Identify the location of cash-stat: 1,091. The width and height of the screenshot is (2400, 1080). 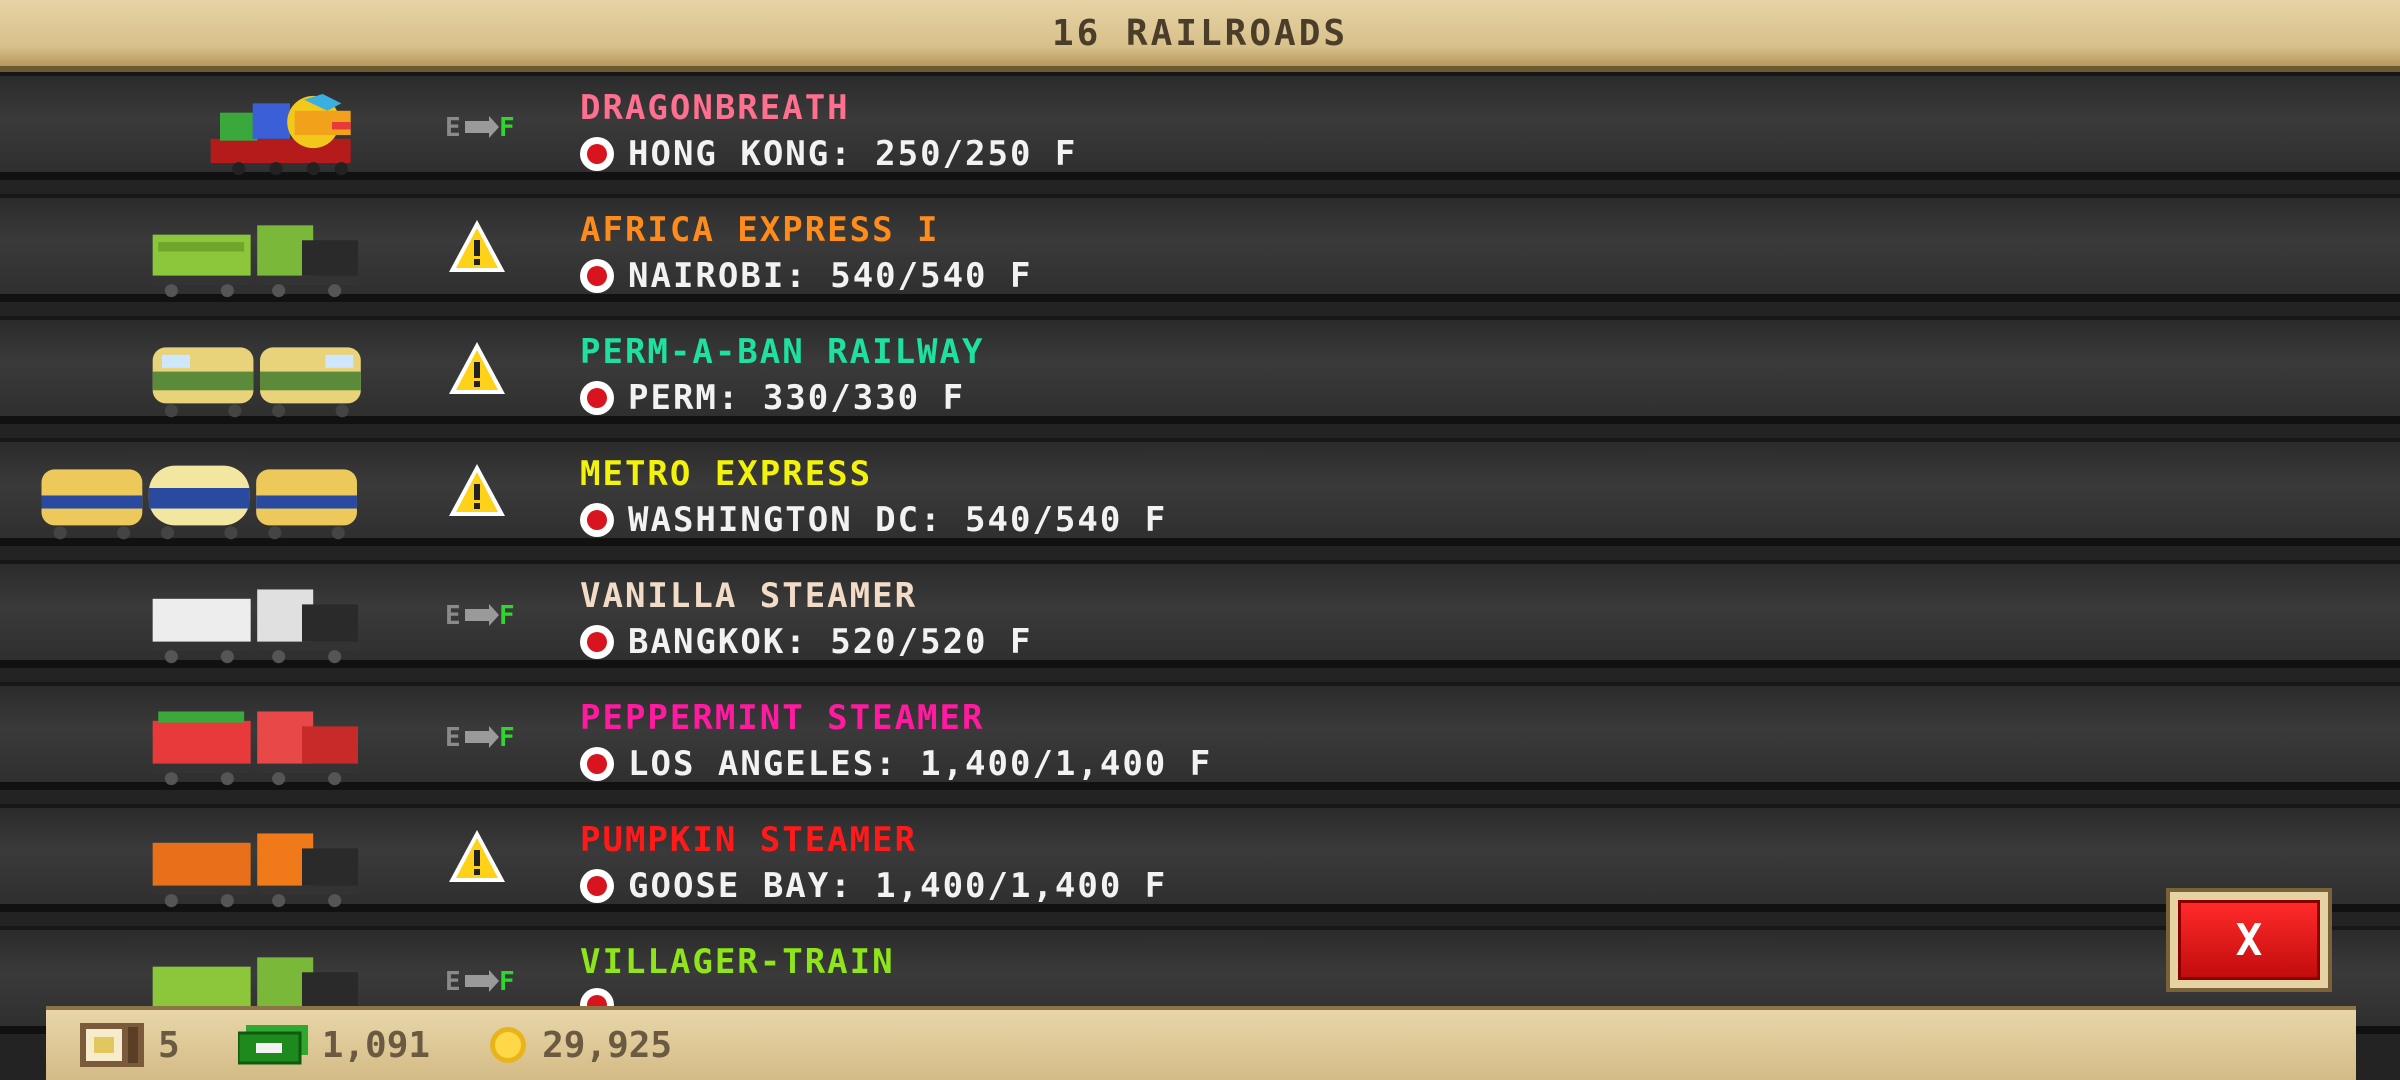
(334, 1045).